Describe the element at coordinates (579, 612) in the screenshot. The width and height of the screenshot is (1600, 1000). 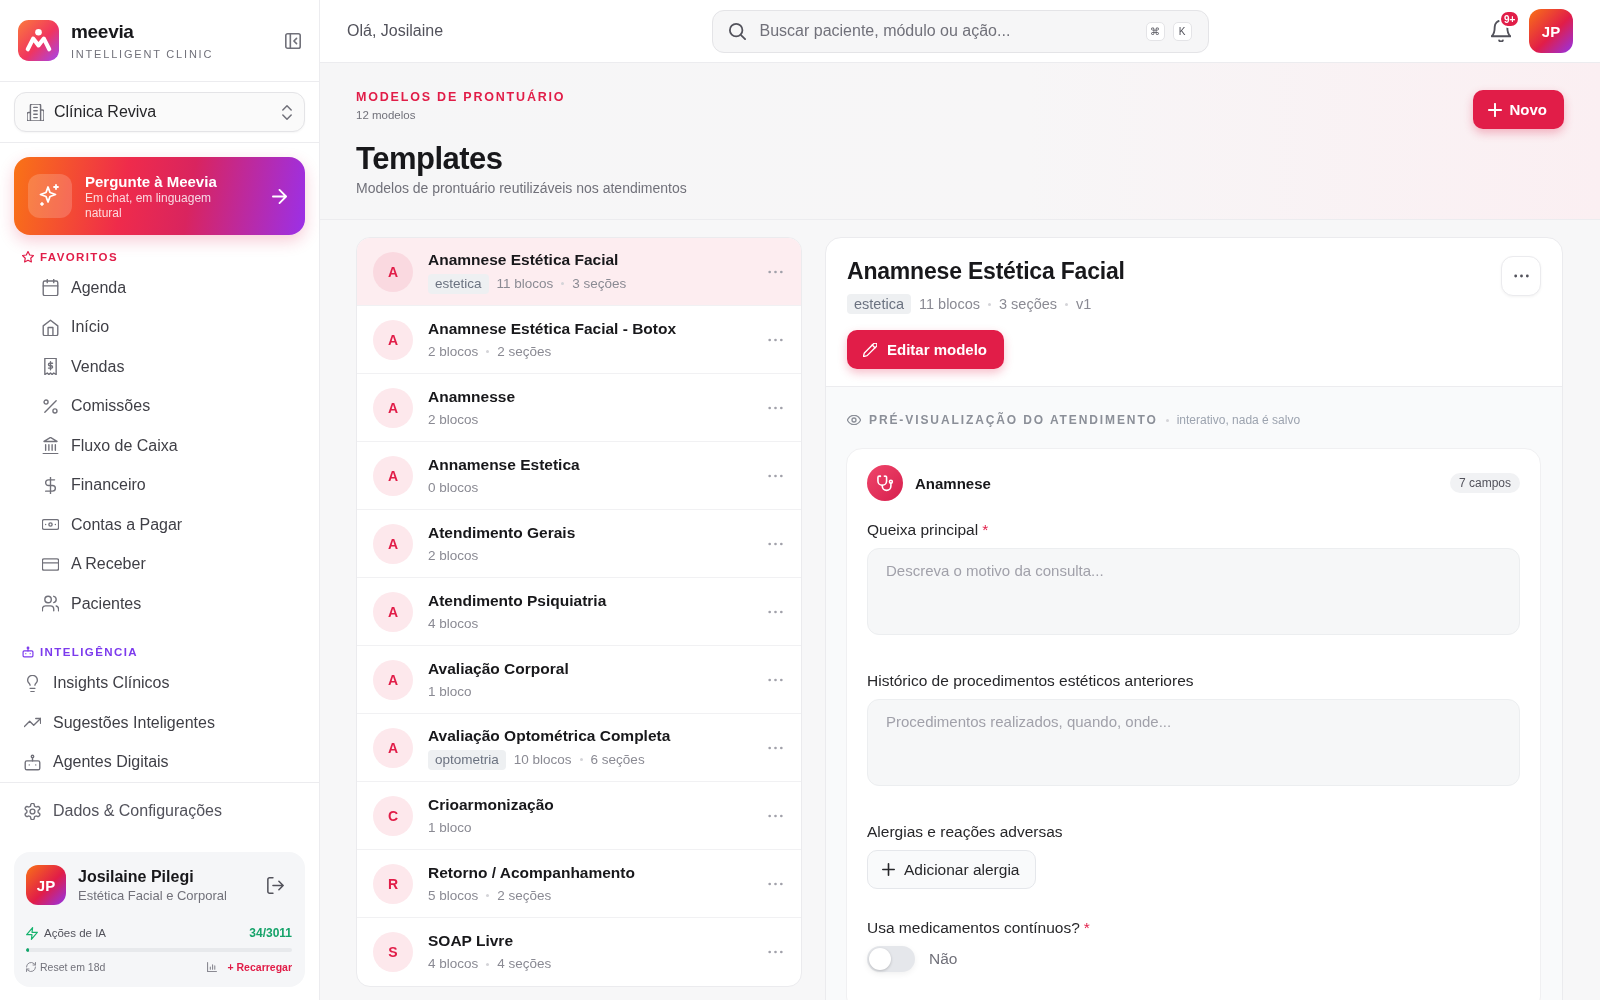
I see `template-row: A Atendimento Psiquiatria 4 blocos` at that location.